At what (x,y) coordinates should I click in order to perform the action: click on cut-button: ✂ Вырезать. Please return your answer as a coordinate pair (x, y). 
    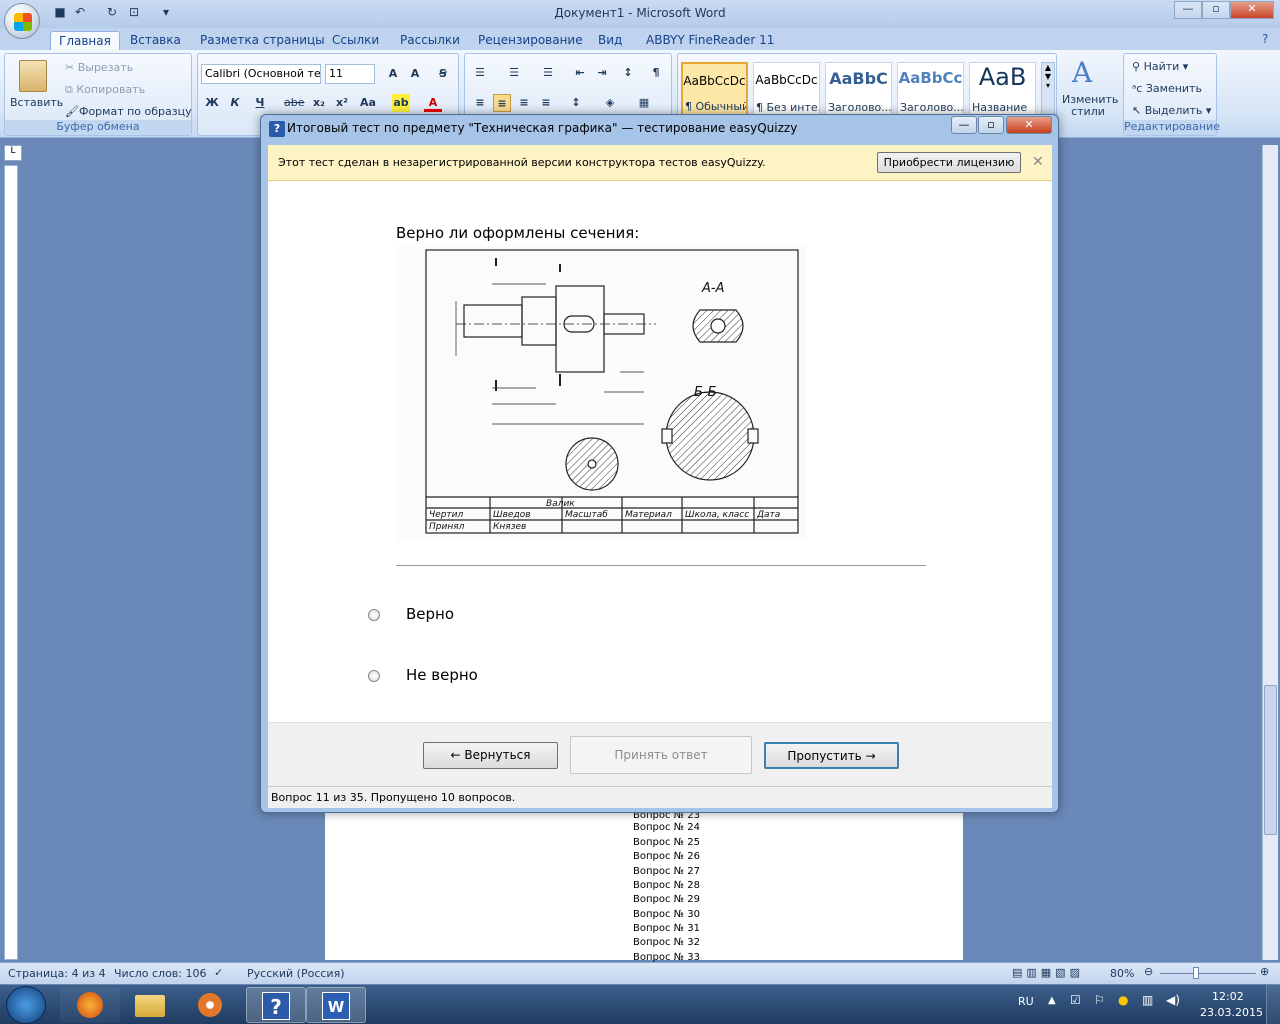
    Looking at the image, I should click on (99, 67).